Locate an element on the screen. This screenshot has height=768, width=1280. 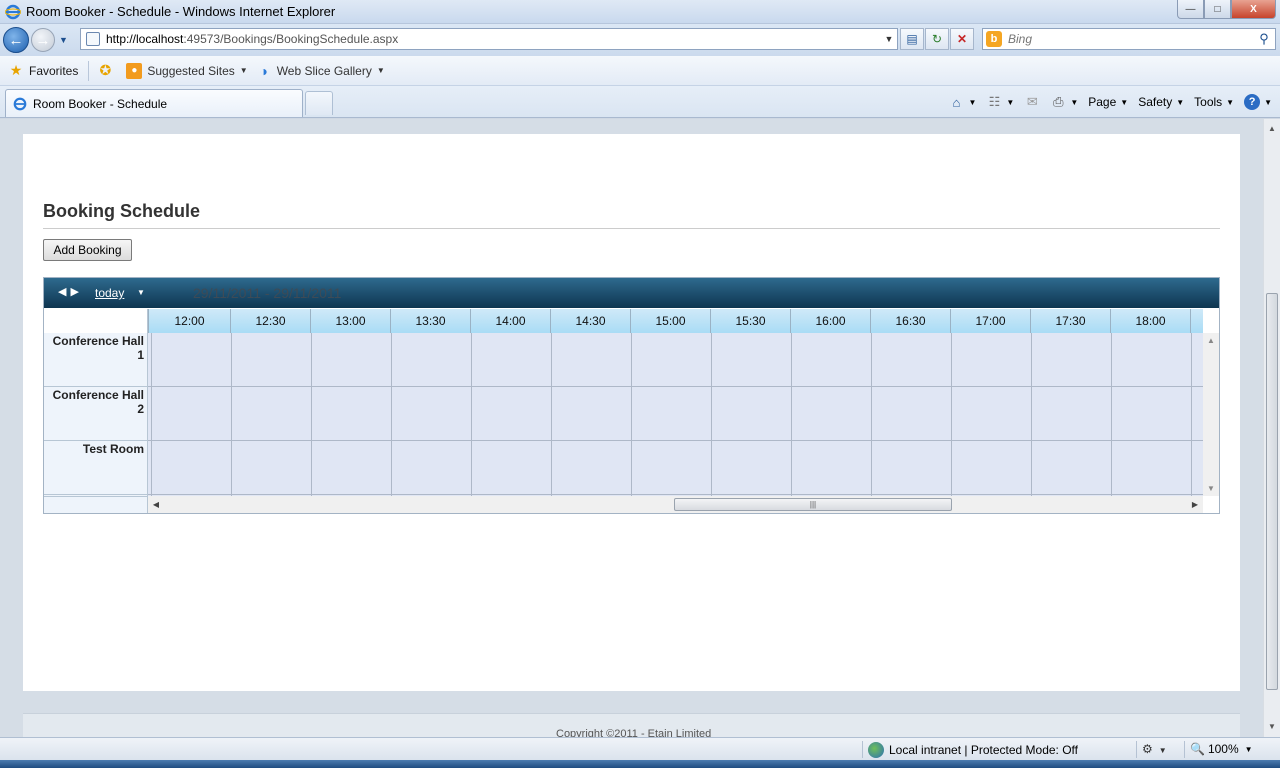
feeds-button: ☷ ▼ is located at coordinates (1000, 102).